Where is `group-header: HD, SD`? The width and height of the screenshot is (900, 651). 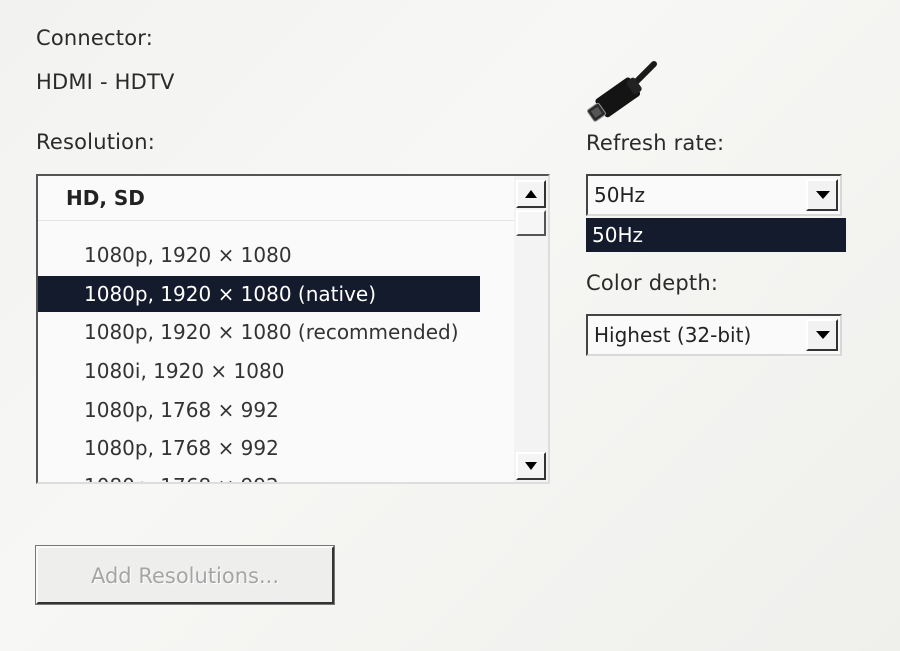
group-header: HD, SD is located at coordinates (105, 198).